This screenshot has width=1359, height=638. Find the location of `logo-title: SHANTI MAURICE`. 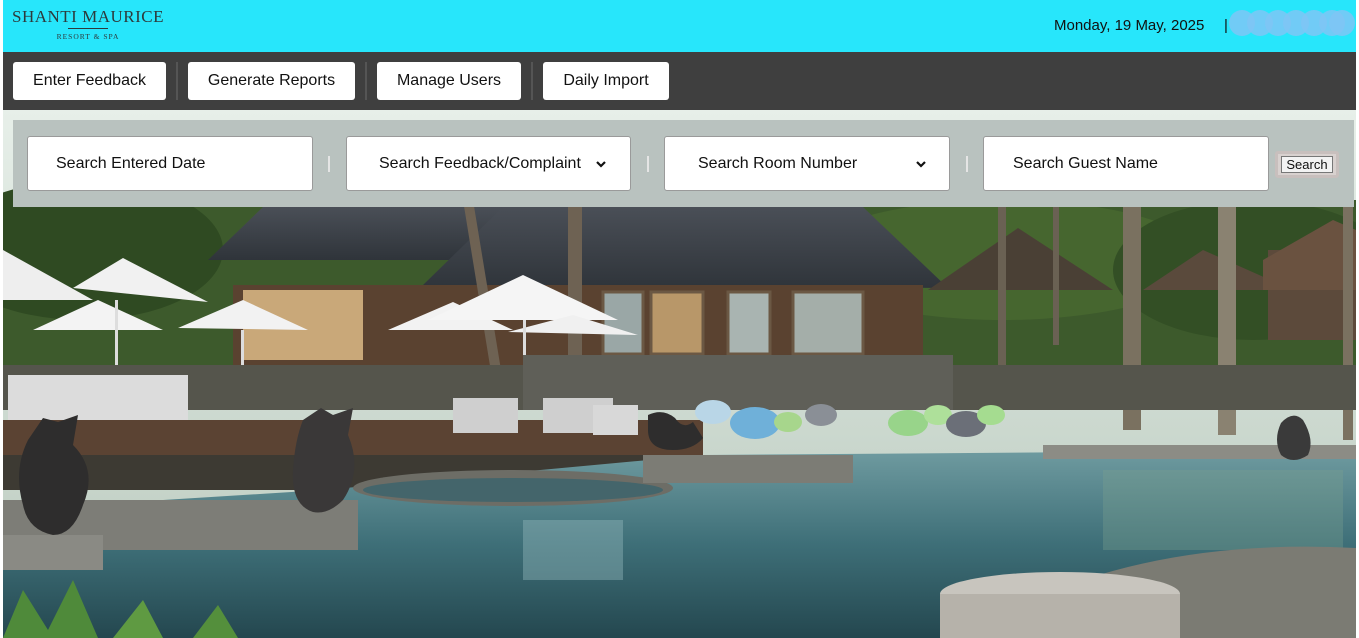

logo-title: SHANTI MAURICE is located at coordinates (88, 16).